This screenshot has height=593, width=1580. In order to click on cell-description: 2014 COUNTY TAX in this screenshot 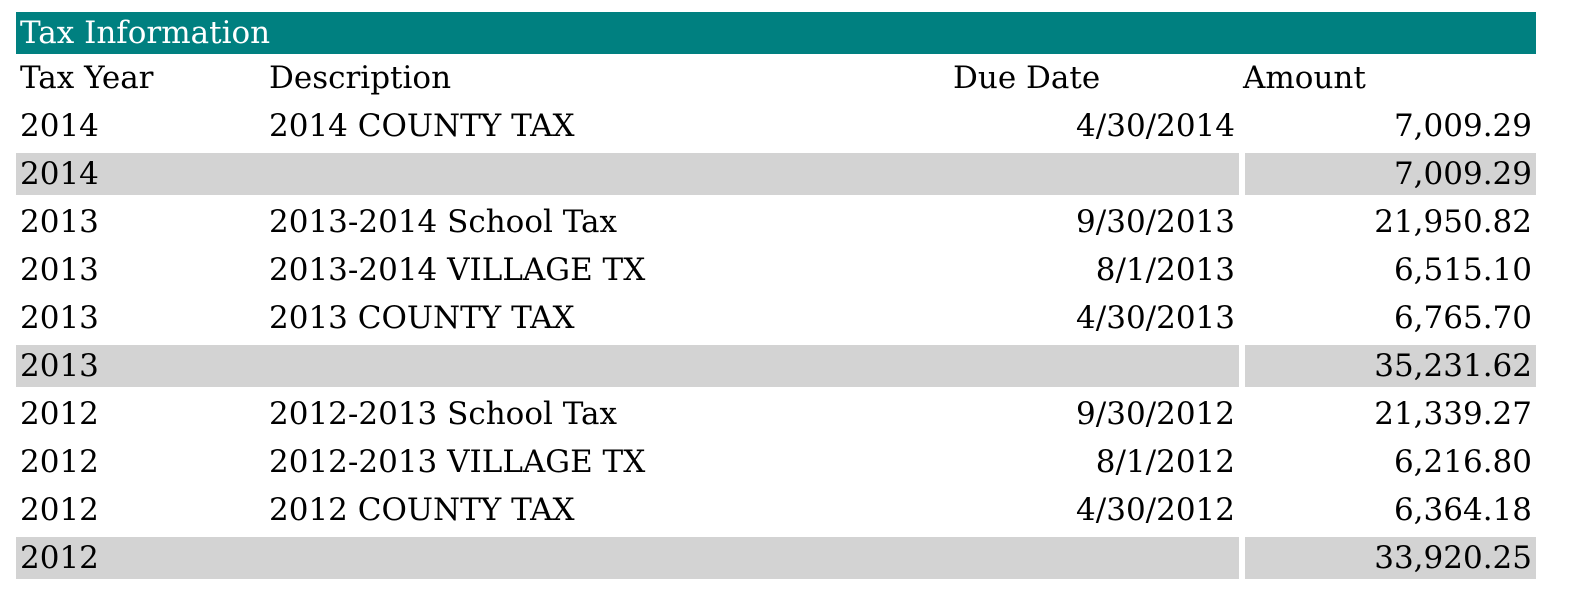, I will do `click(422, 126)`.